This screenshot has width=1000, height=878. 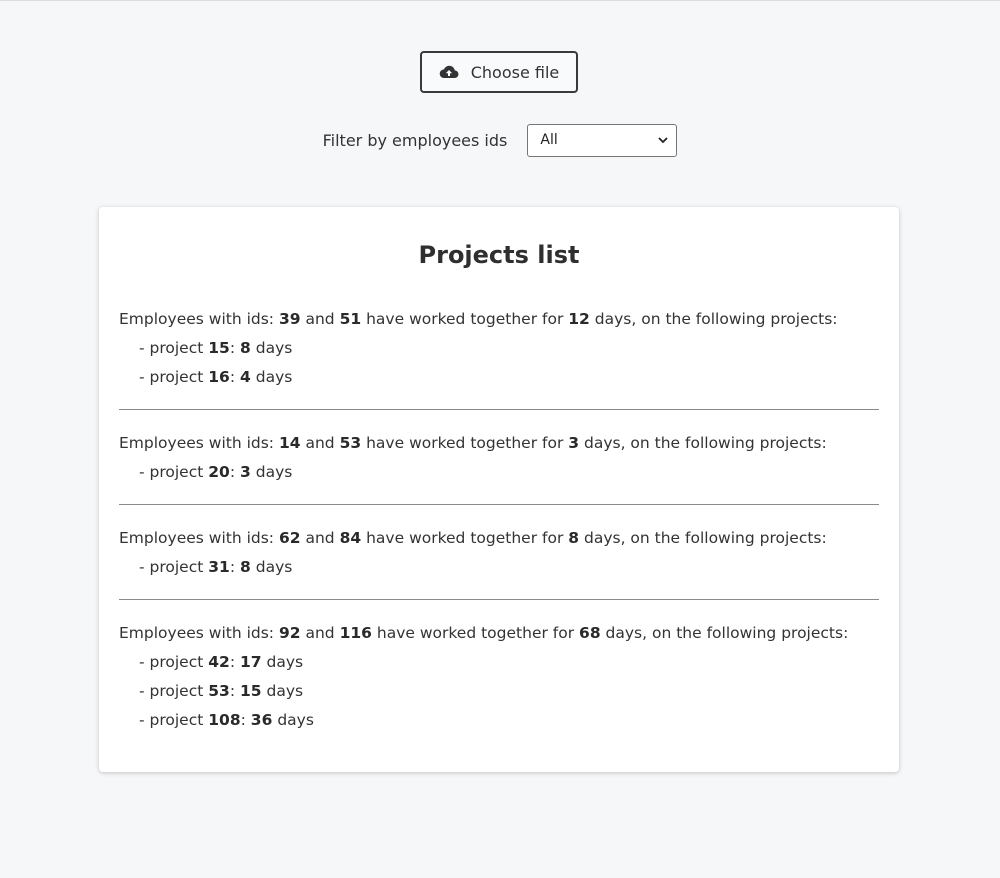 I want to click on employee-id: 53, so click(x=350, y=443).